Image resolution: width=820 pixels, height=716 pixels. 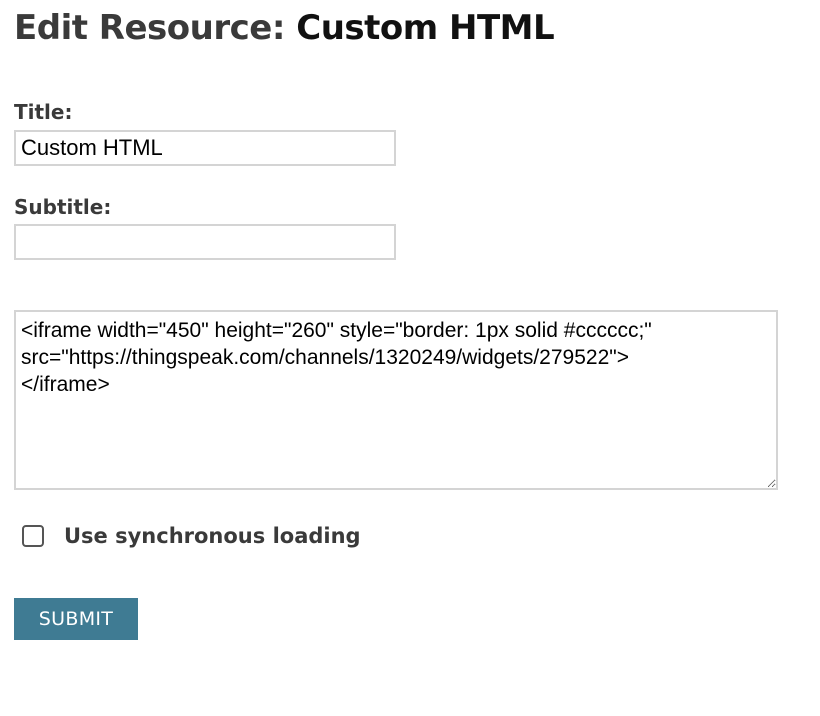 I want to click on title-label: Title:, so click(x=43, y=112).